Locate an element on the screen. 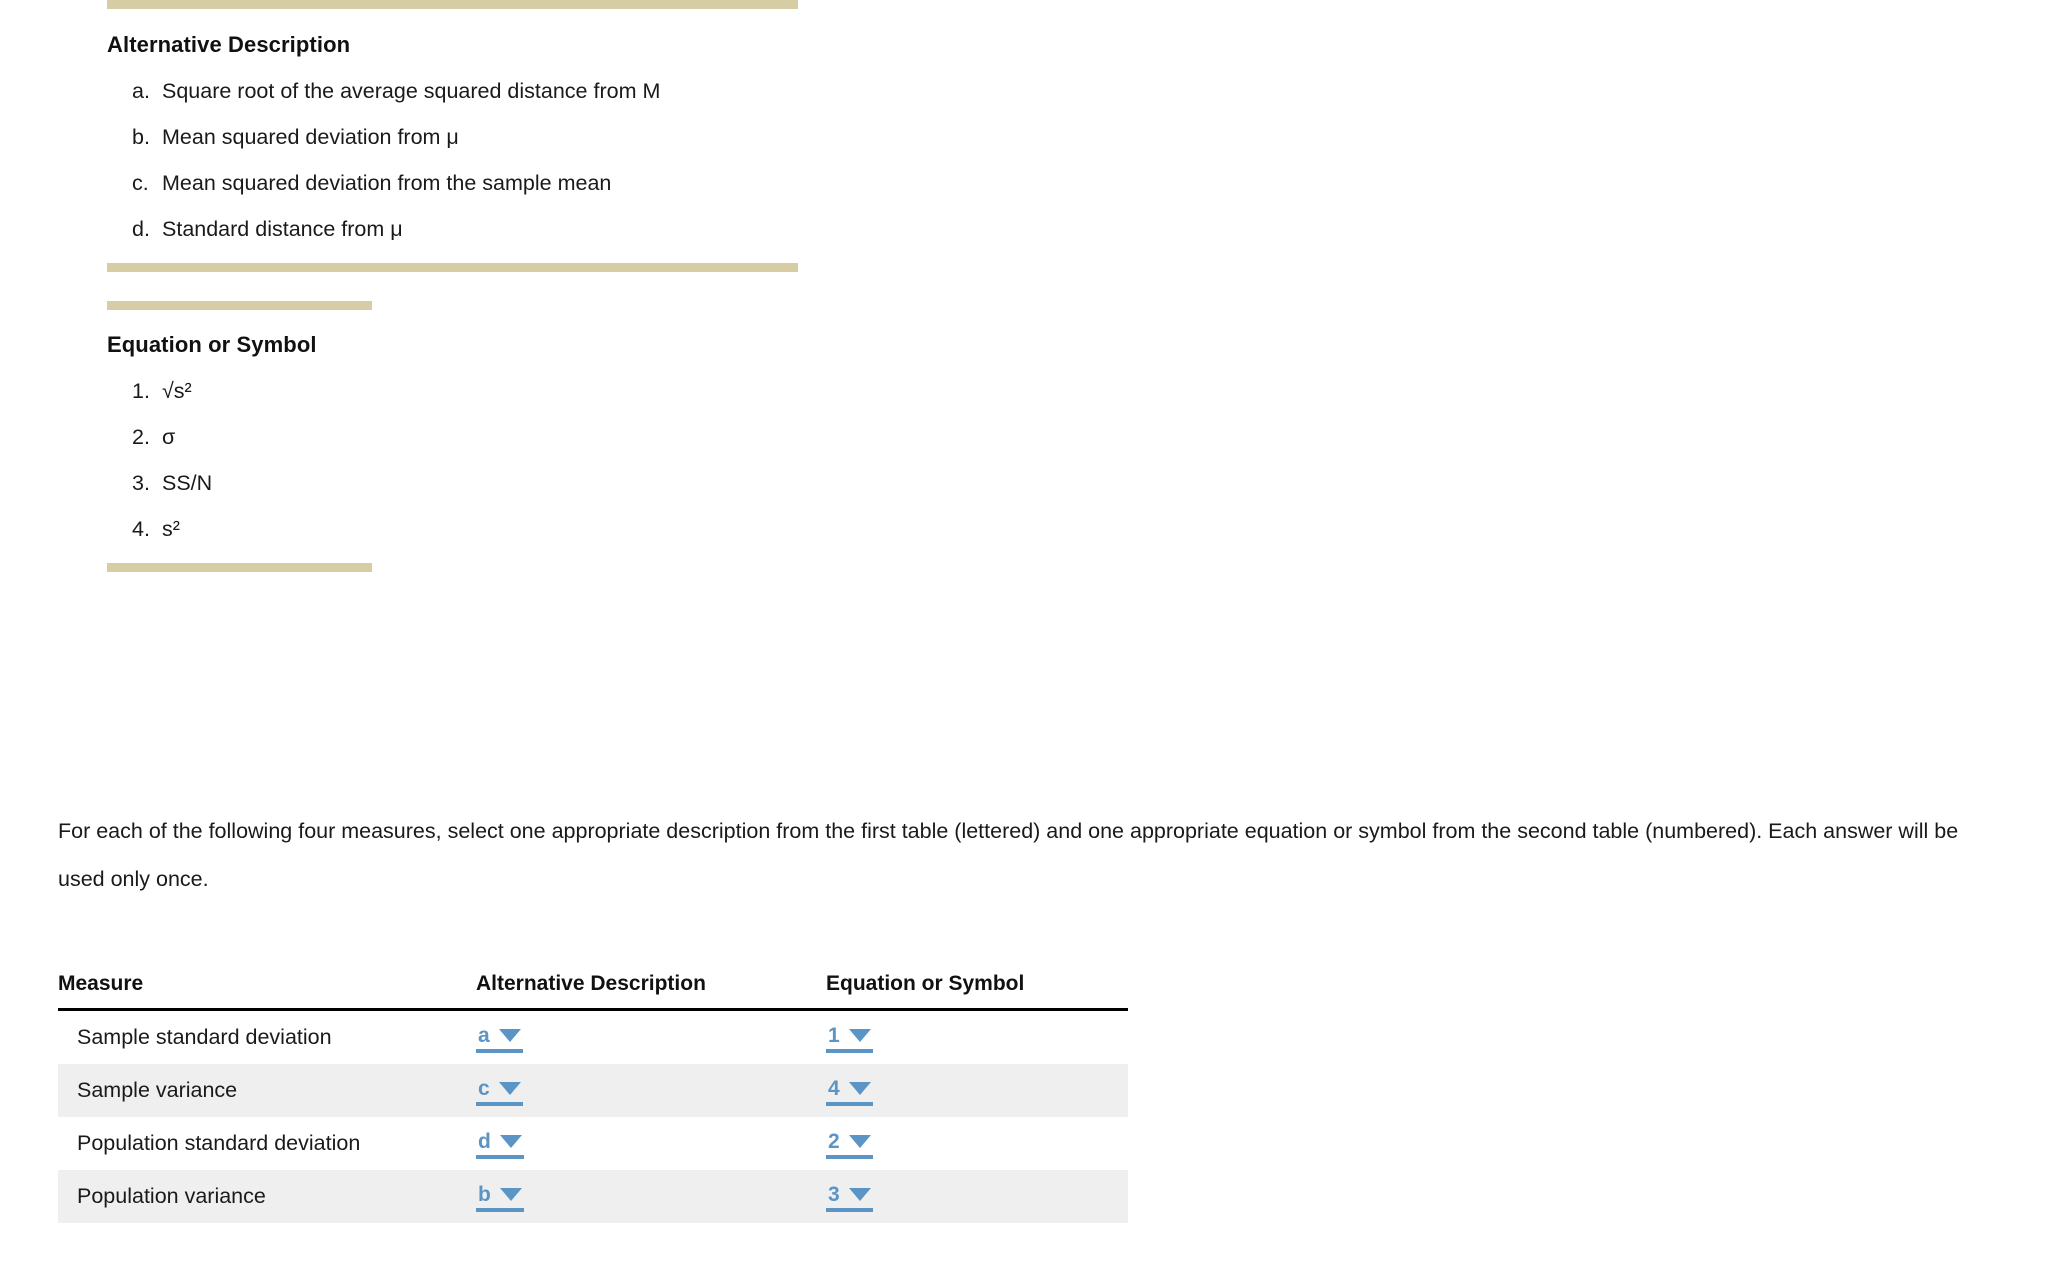  list-item-text: Standard distance from μ is located at coordinates (282, 229).